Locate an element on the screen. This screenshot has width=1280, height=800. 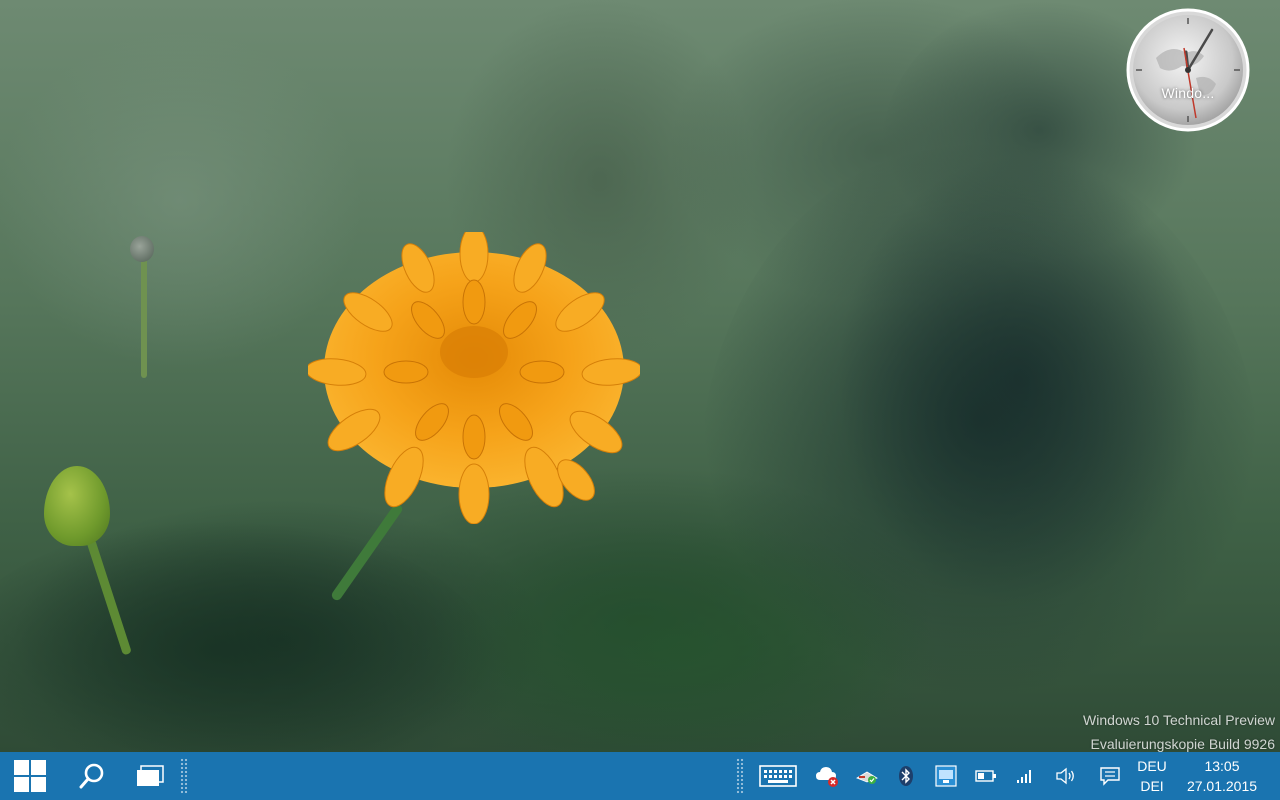
volume-icon is located at coordinates (1065, 776).